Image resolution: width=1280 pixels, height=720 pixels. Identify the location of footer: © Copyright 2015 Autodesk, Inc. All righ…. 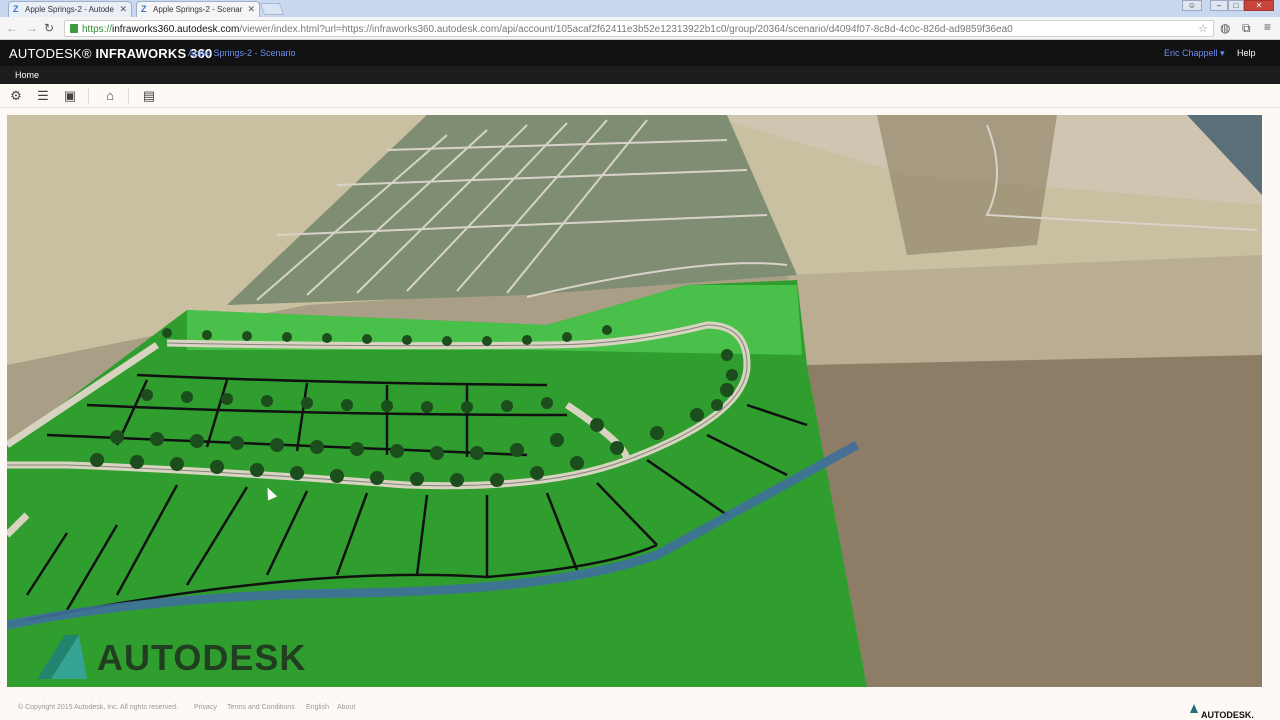
(640, 709).